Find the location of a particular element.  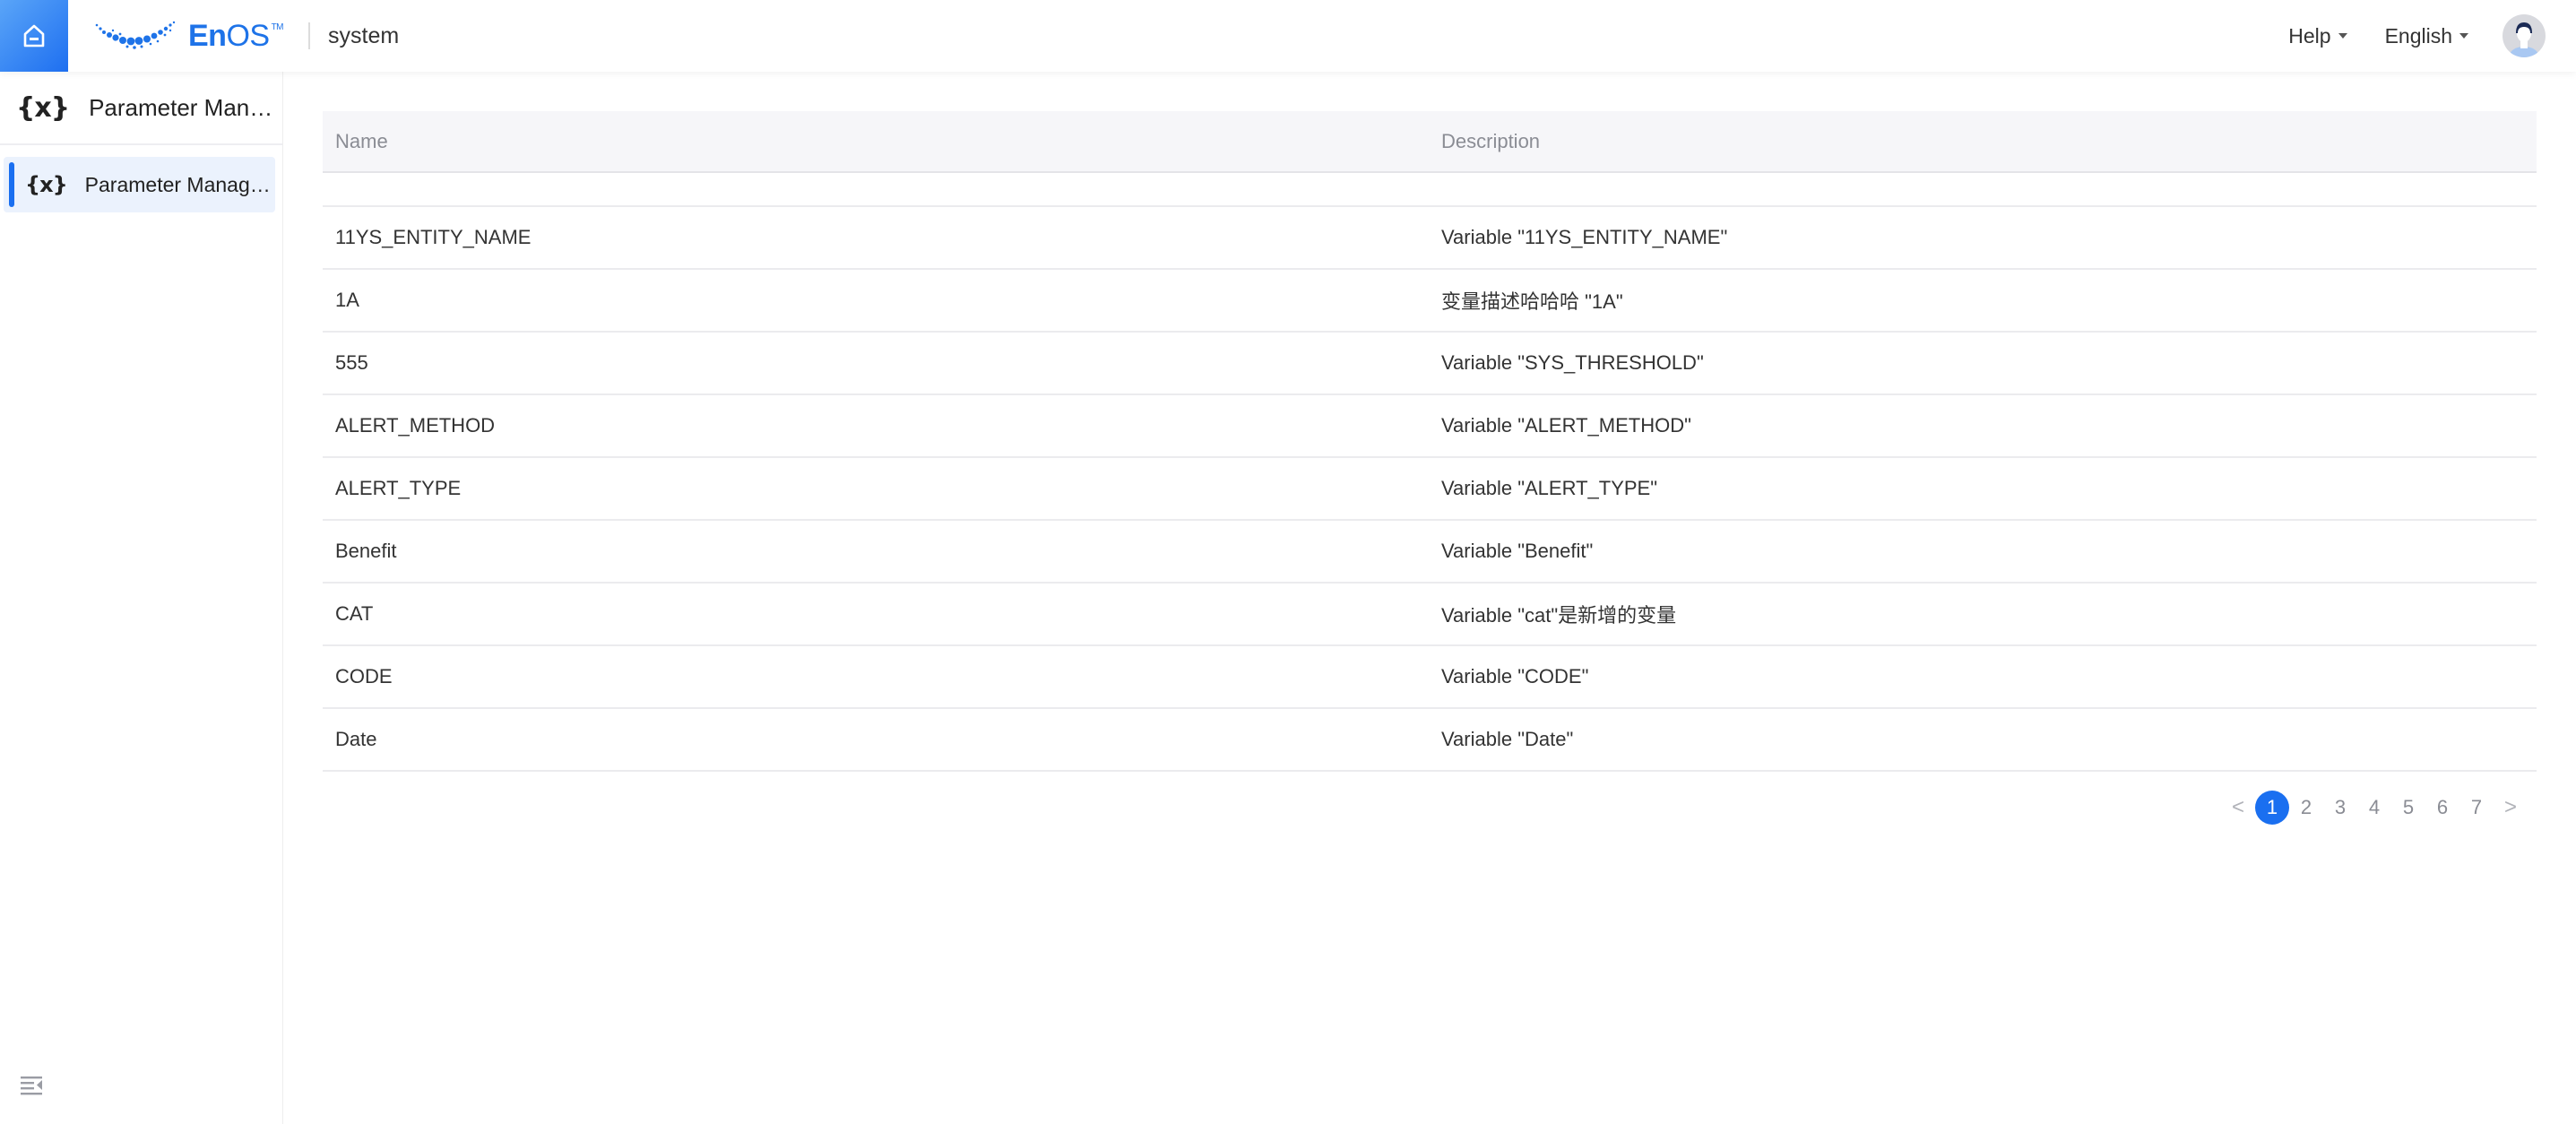

table-header: Name Description is located at coordinates (1430, 142).